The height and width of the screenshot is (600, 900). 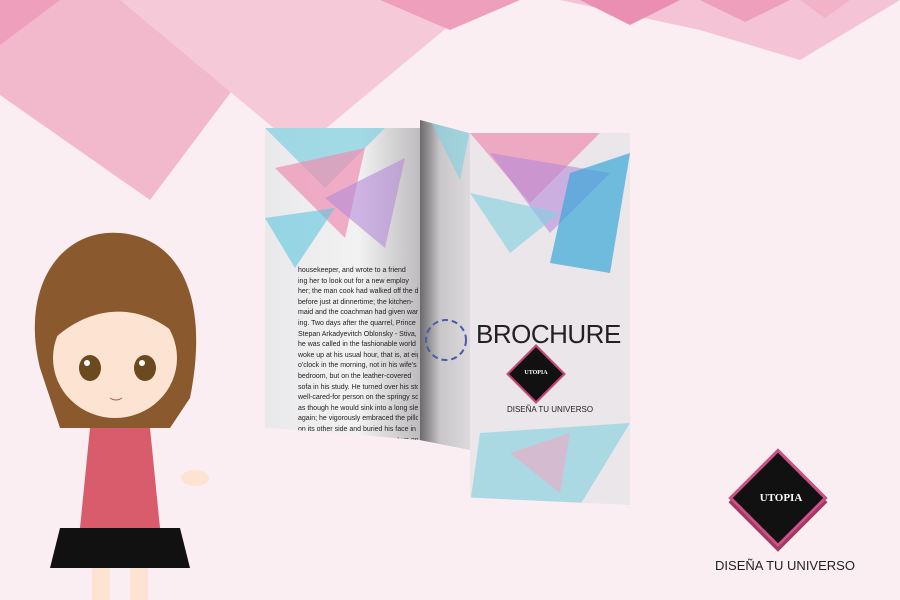 What do you see at coordinates (358, 313) in the screenshot?
I see `body-text-line: maid and the coachman had given warn-` at bounding box center [358, 313].